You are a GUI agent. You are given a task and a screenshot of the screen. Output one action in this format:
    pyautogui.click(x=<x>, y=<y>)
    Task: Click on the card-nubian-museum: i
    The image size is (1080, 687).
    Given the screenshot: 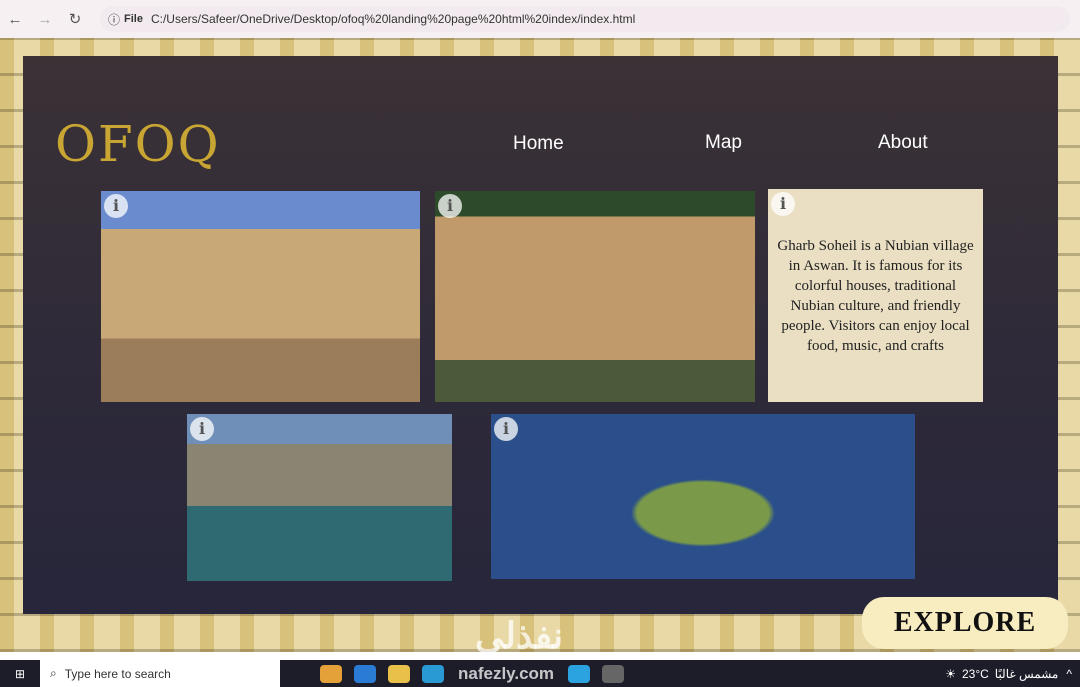 What is the action you would take?
    pyautogui.click(x=595, y=296)
    